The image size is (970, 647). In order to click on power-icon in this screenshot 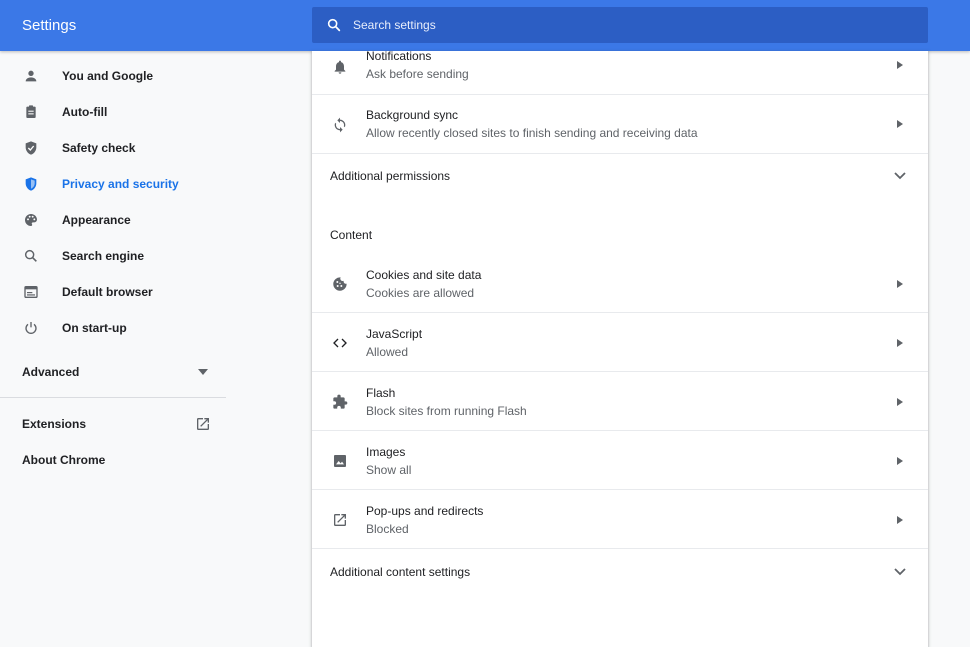, I will do `click(31, 328)`.